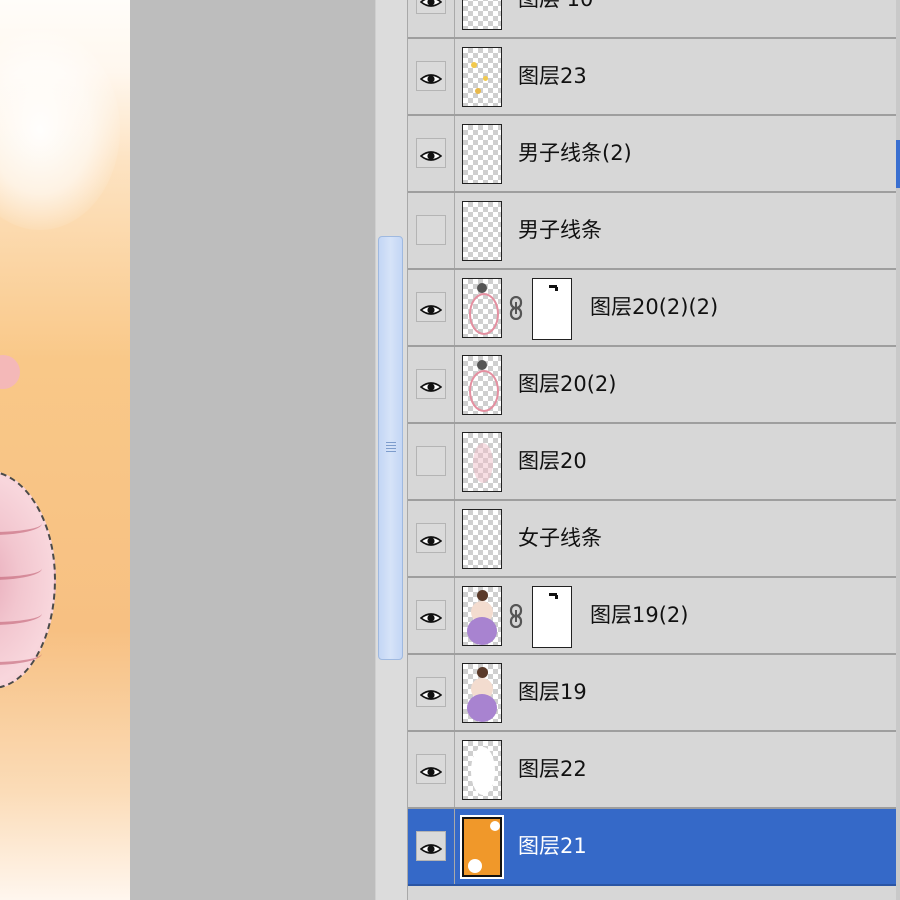  I want to click on layer-name: 图层20(2), so click(567, 384).